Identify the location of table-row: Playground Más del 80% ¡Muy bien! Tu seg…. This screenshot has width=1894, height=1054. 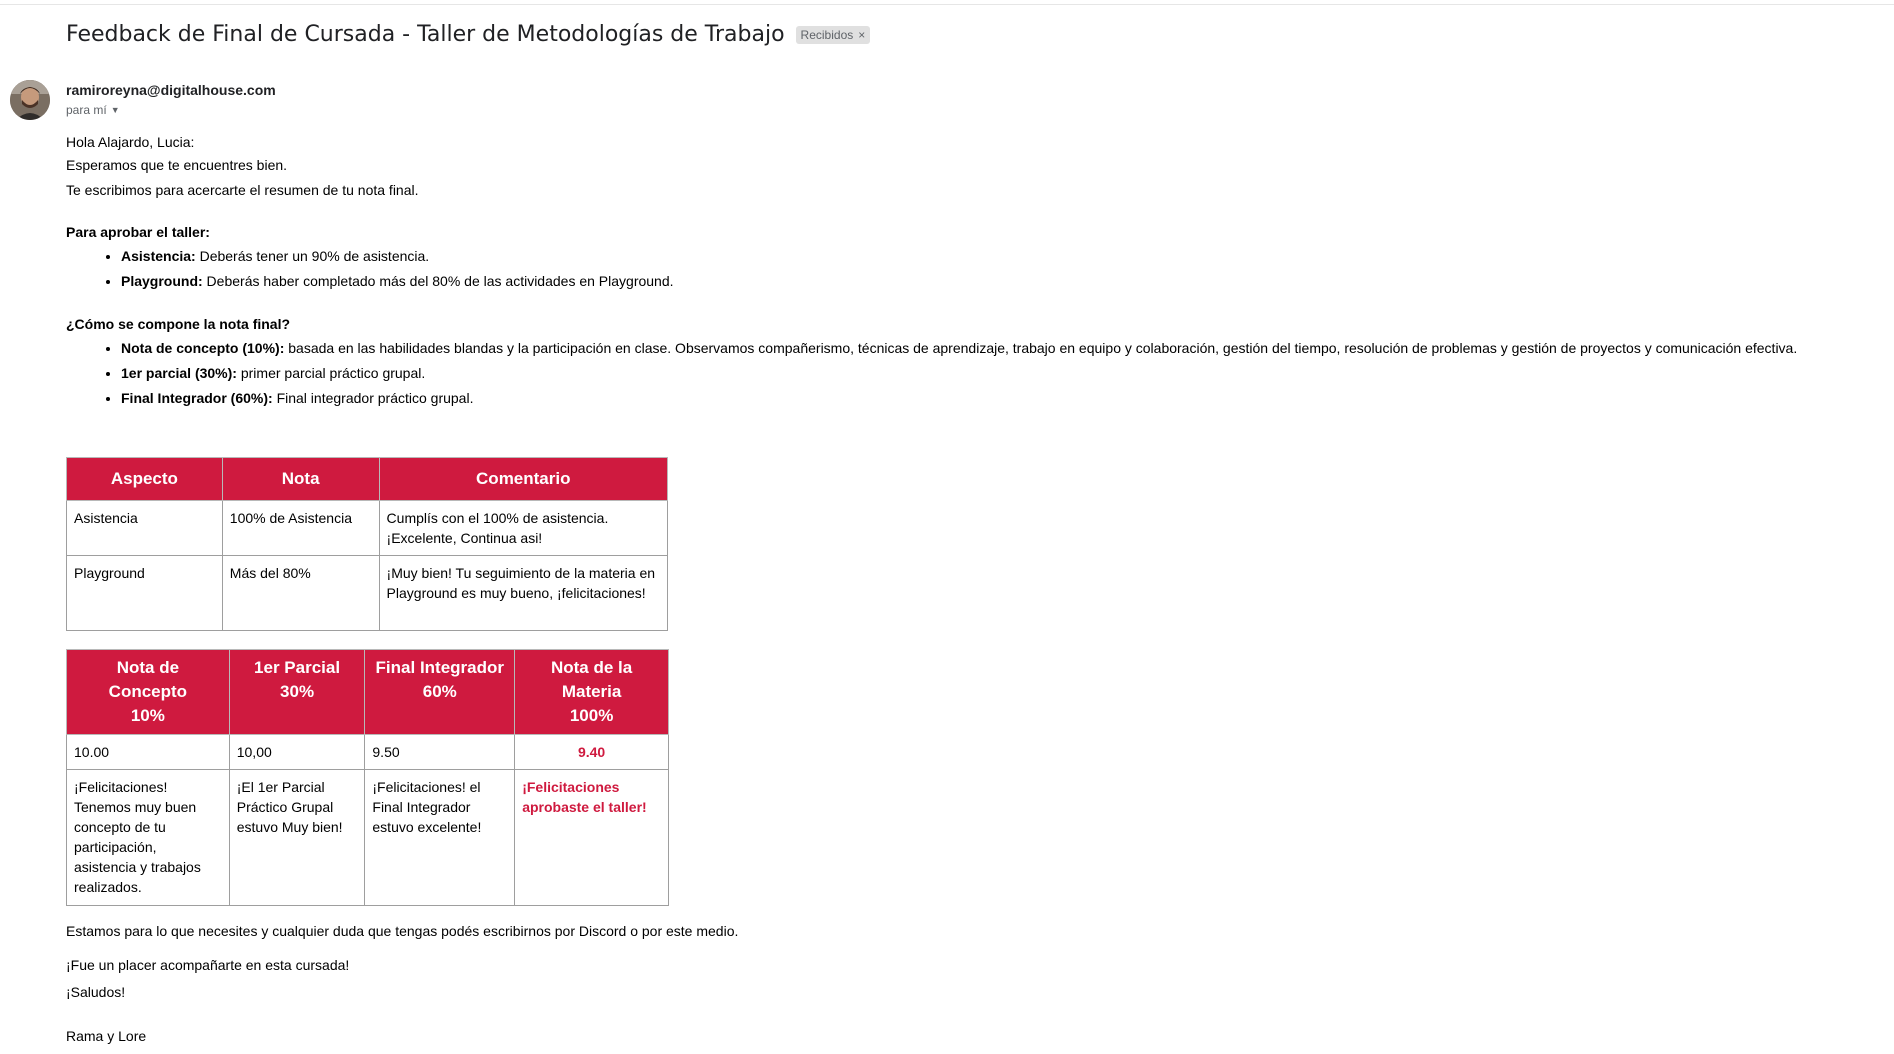
(367, 593).